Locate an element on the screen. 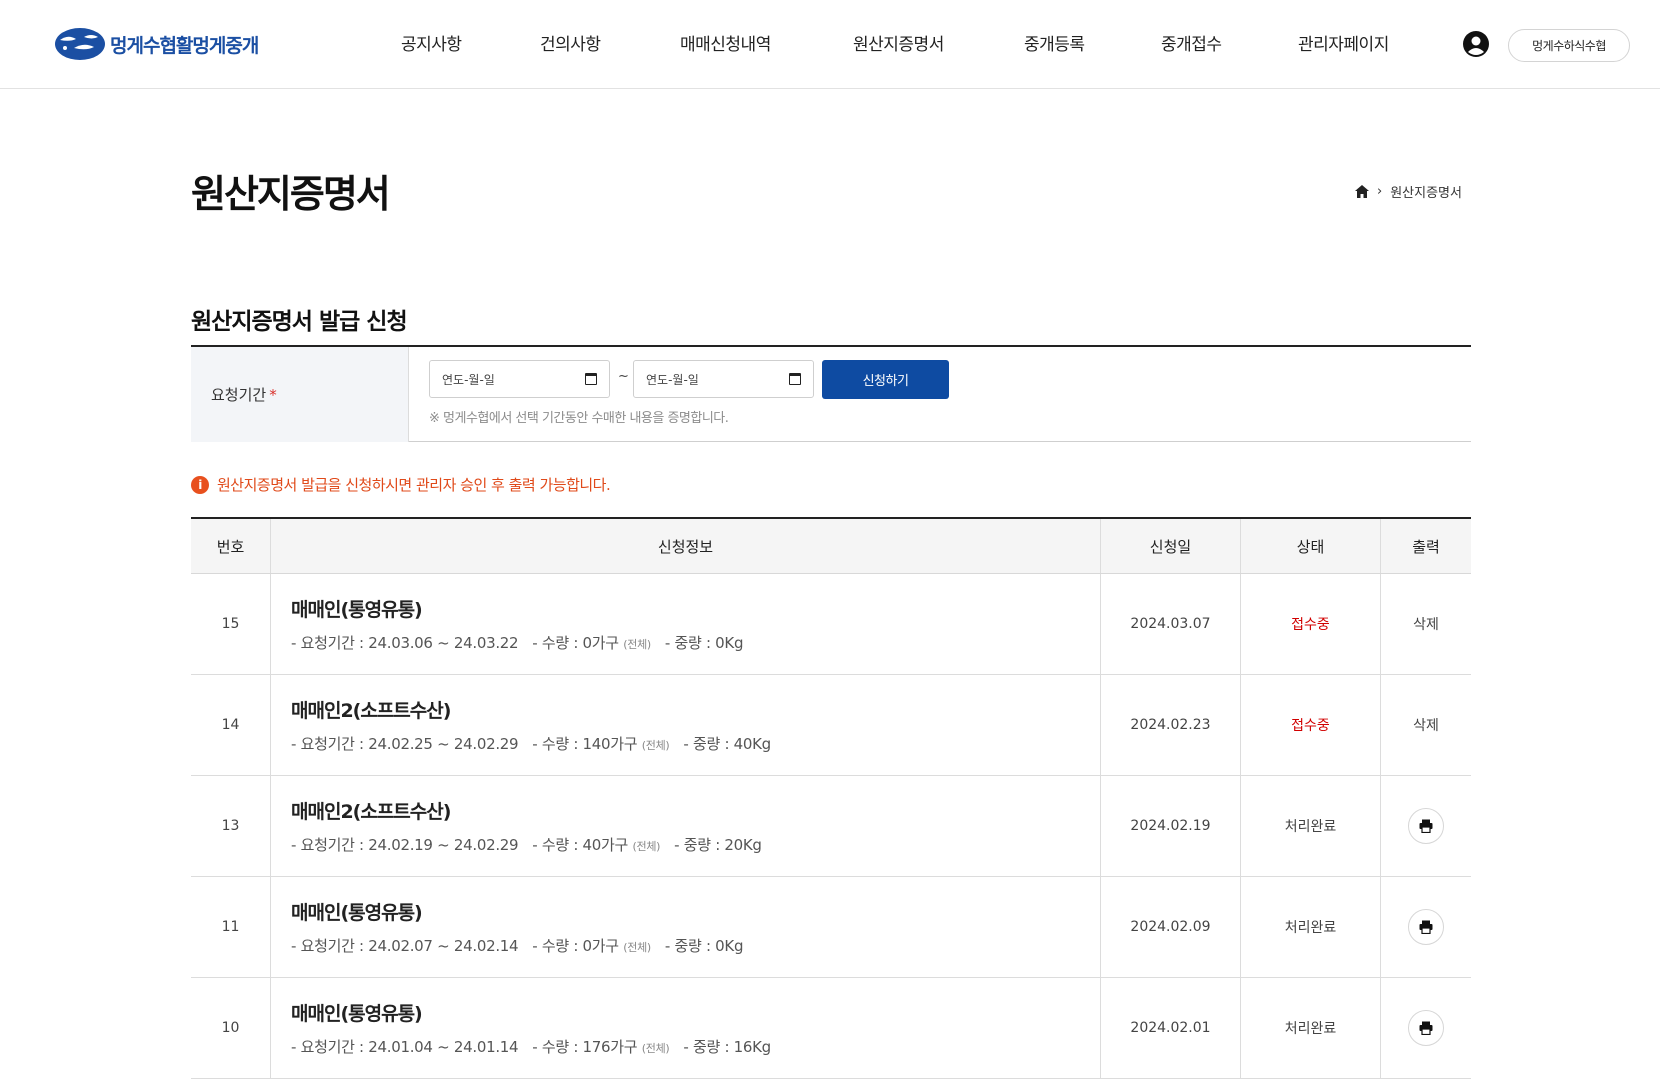 This screenshot has height=1079, width=1660. home-icon is located at coordinates (1362, 191).